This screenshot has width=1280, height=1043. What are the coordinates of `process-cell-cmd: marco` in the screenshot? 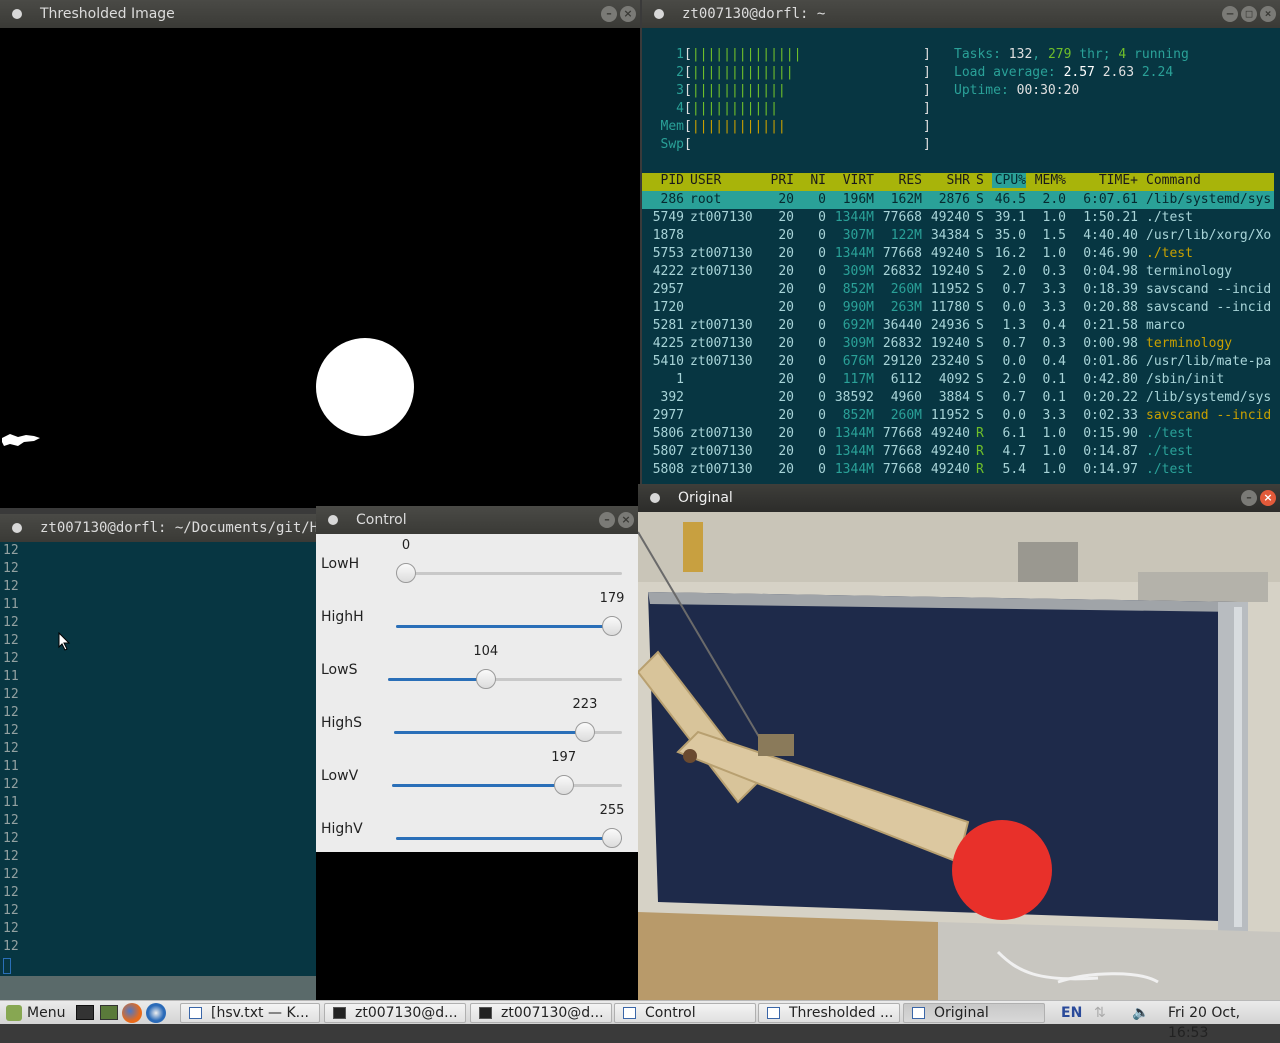 It's located at (1211, 326).